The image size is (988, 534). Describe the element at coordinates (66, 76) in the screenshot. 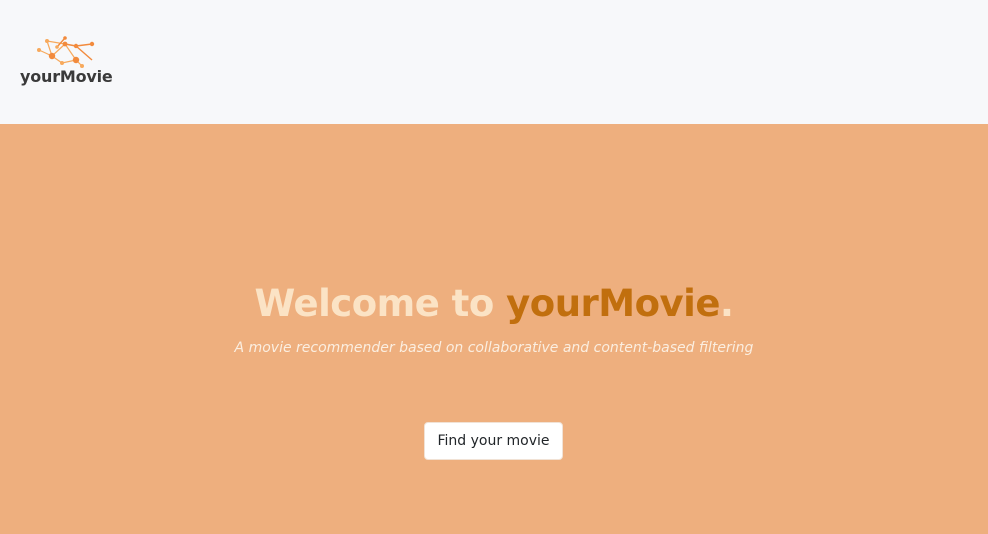

I see `brand-name: yourMovie` at that location.